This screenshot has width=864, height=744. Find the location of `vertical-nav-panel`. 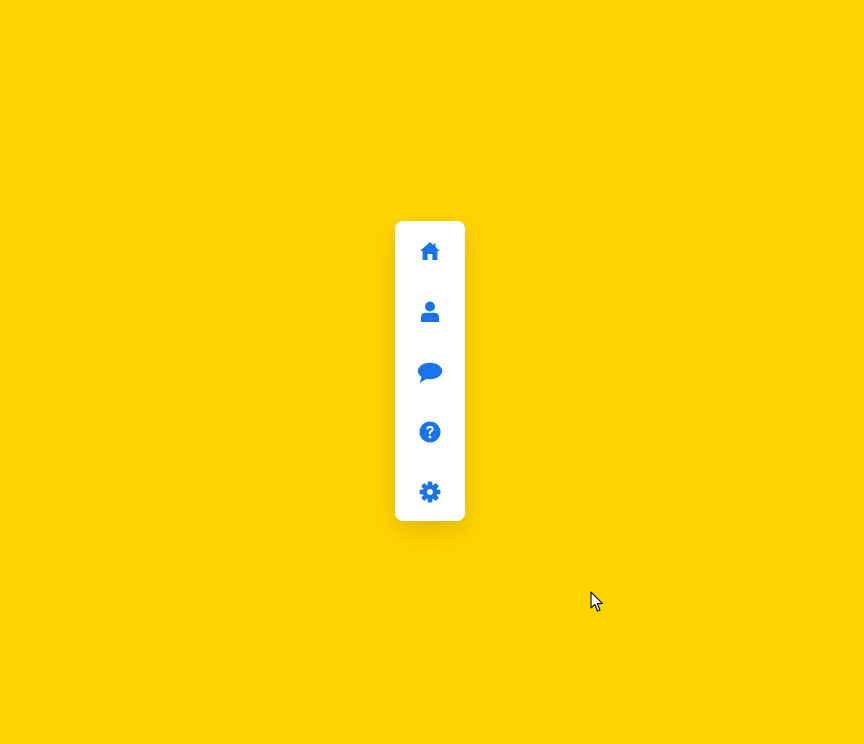

vertical-nav-panel is located at coordinates (430, 371).